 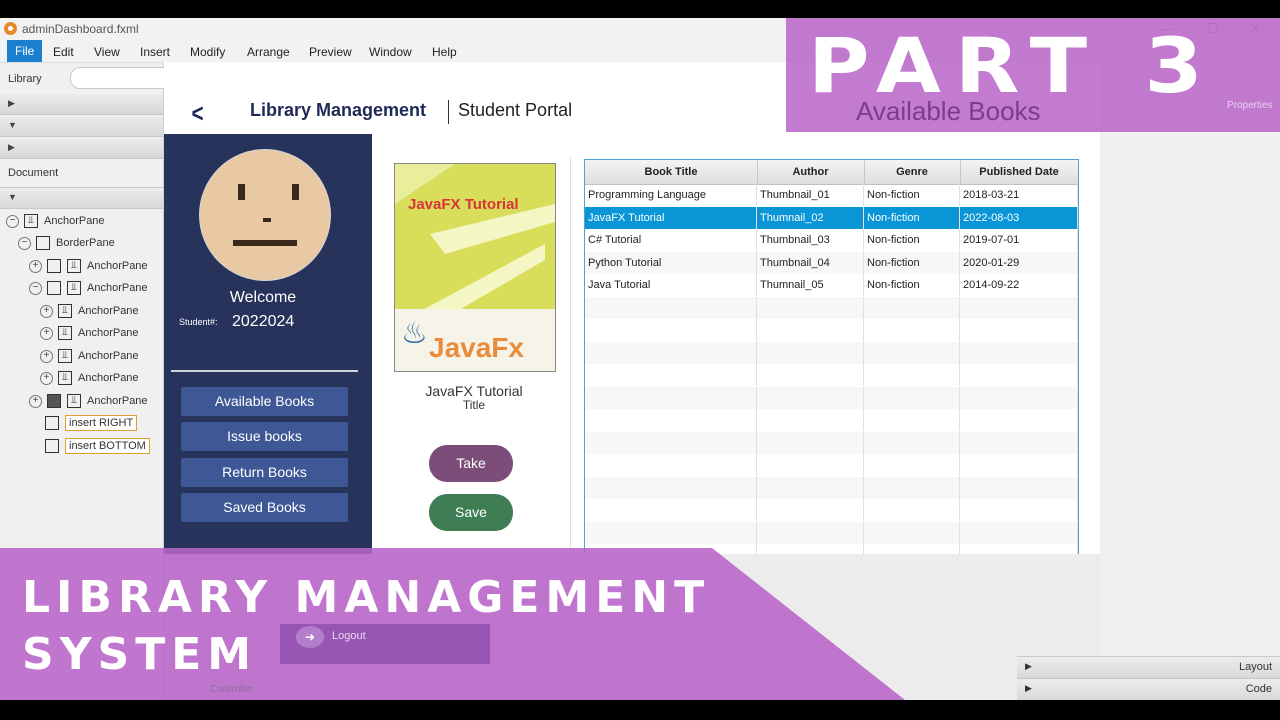 What do you see at coordinates (330, 52) in the screenshot?
I see `menu-preview: Preview` at bounding box center [330, 52].